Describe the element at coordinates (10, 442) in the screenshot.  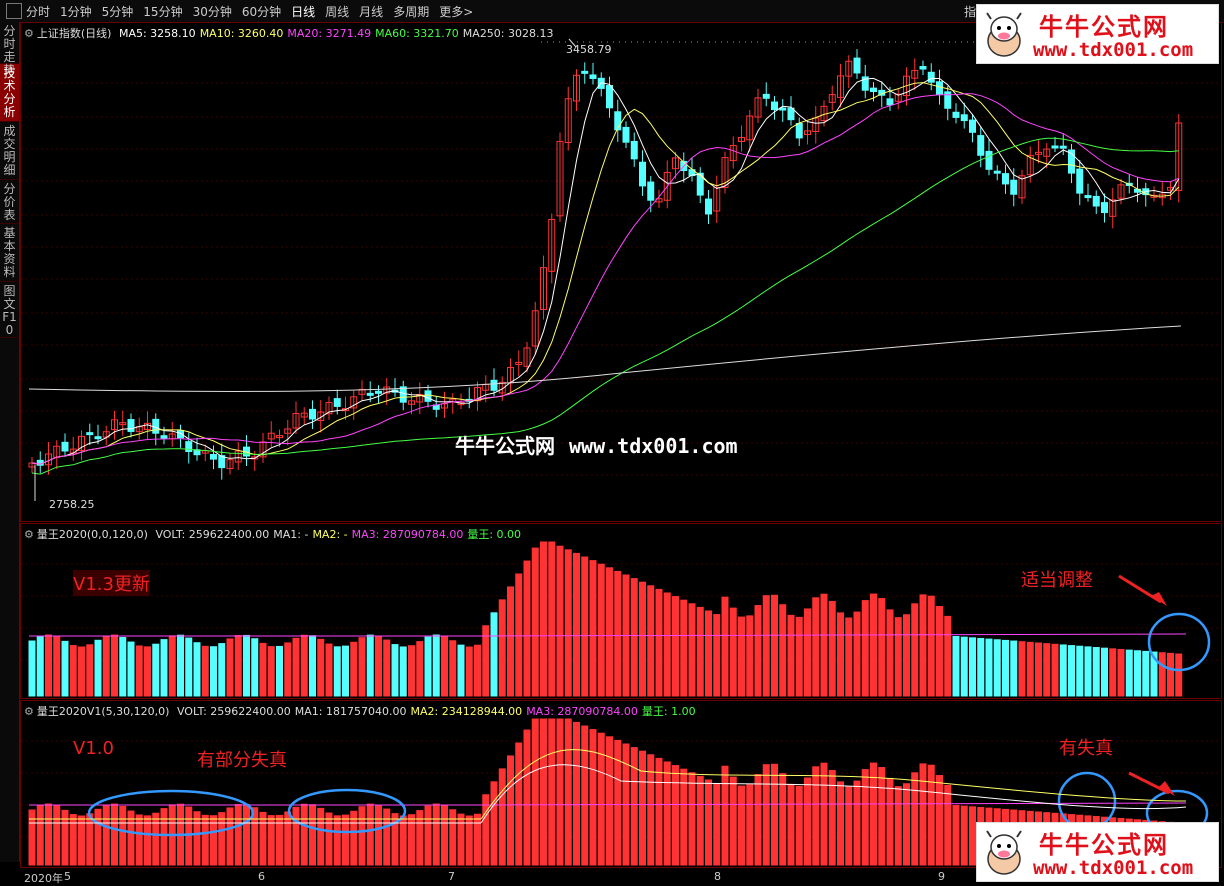
I see `left-sidebar: 分时走势技术分析成交明细分价表基本资料图文F10` at that location.